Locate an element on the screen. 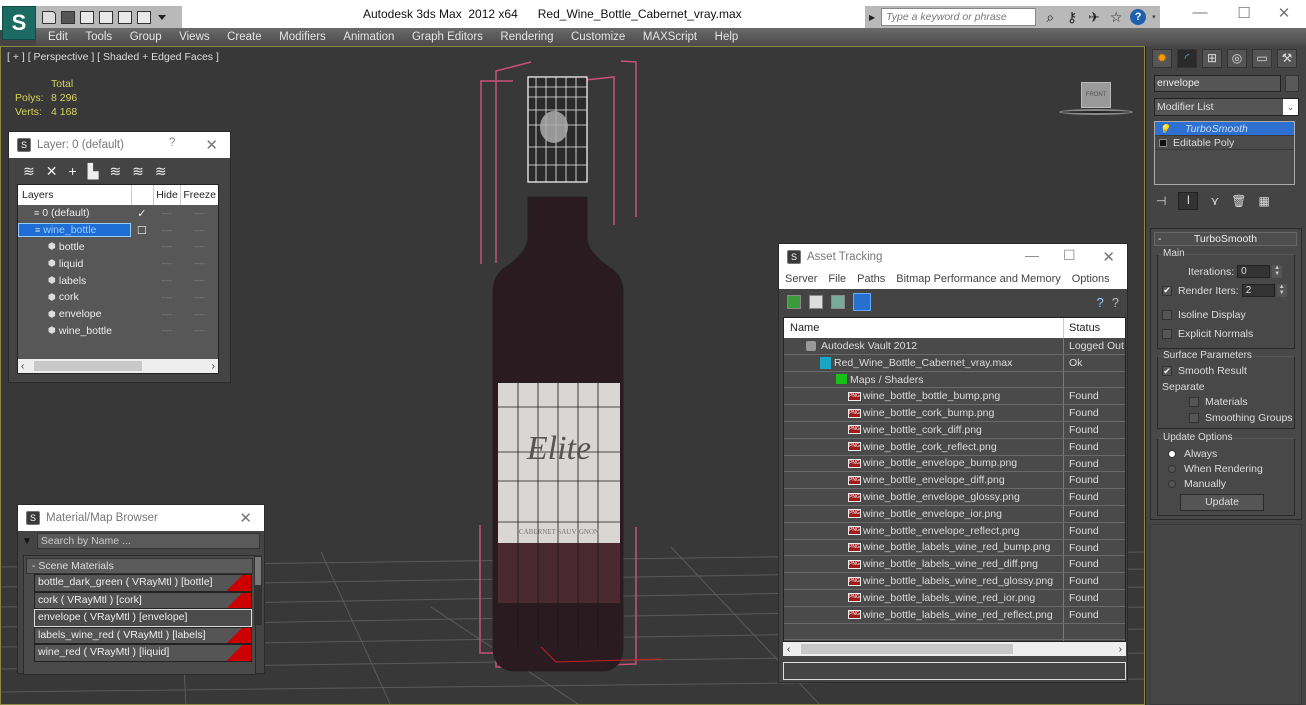 The height and width of the screenshot is (705, 1306). asset-row: Maps / Shaders is located at coordinates (954, 380).